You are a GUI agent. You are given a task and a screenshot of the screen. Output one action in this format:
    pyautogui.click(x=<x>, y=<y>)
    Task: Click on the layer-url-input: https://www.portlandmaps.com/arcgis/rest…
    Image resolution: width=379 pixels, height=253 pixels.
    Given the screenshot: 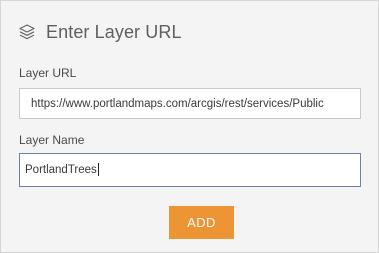 What is the action you would take?
    pyautogui.click(x=190, y=103)
    